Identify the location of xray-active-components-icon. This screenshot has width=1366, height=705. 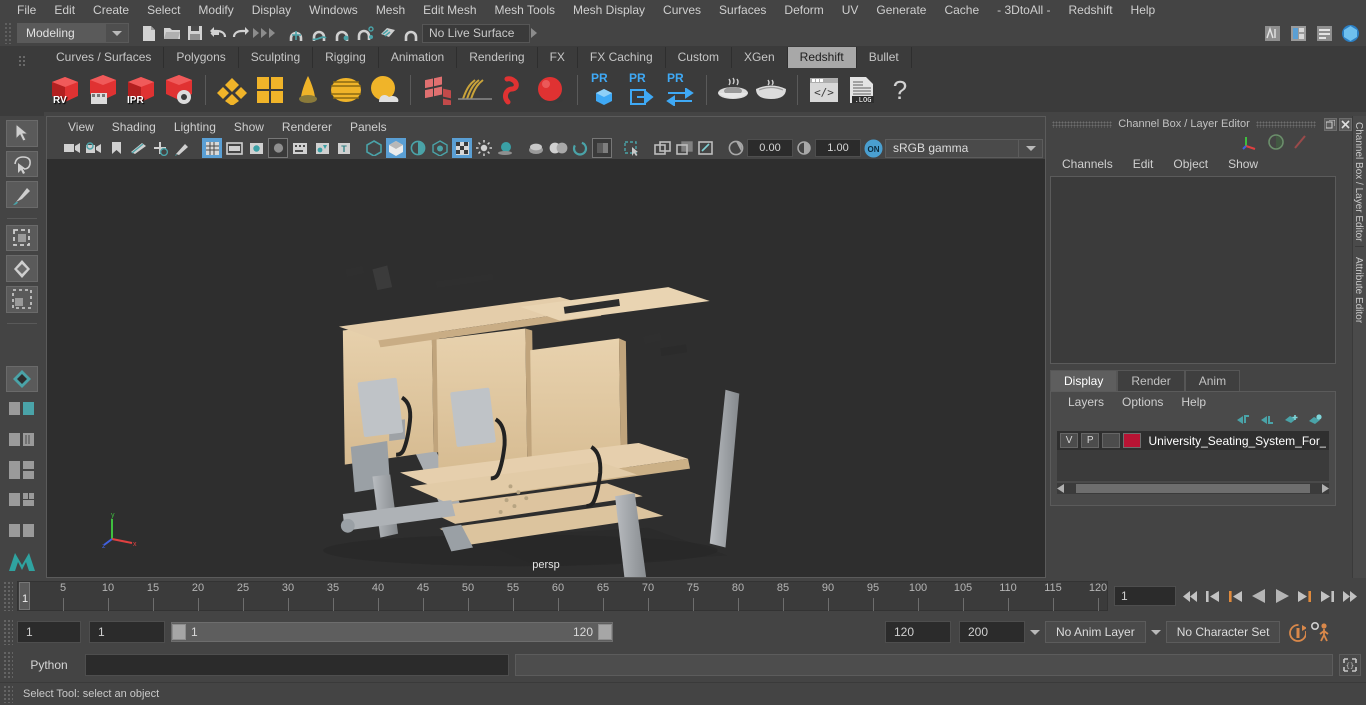
(418, 148).